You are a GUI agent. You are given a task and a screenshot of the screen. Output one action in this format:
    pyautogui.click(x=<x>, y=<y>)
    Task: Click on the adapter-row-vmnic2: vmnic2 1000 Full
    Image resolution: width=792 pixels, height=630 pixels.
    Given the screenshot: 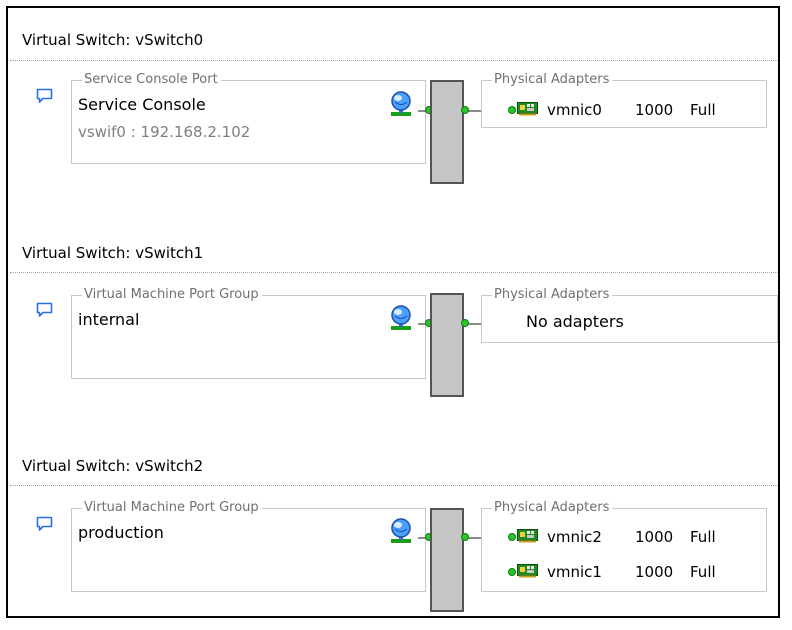 What is the action you would take?
    pyautogui.click(x=637, y=537)
    